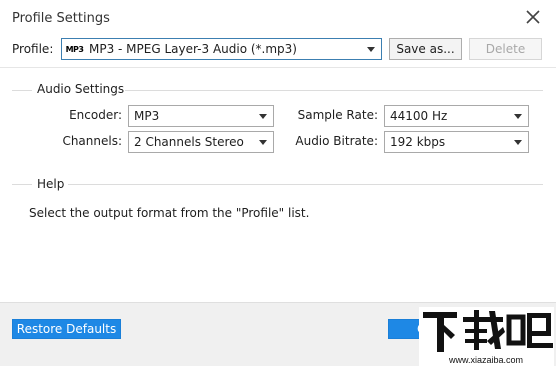  I want to click on watermark-url: www.xiazaiba.com, so click(485, 360).